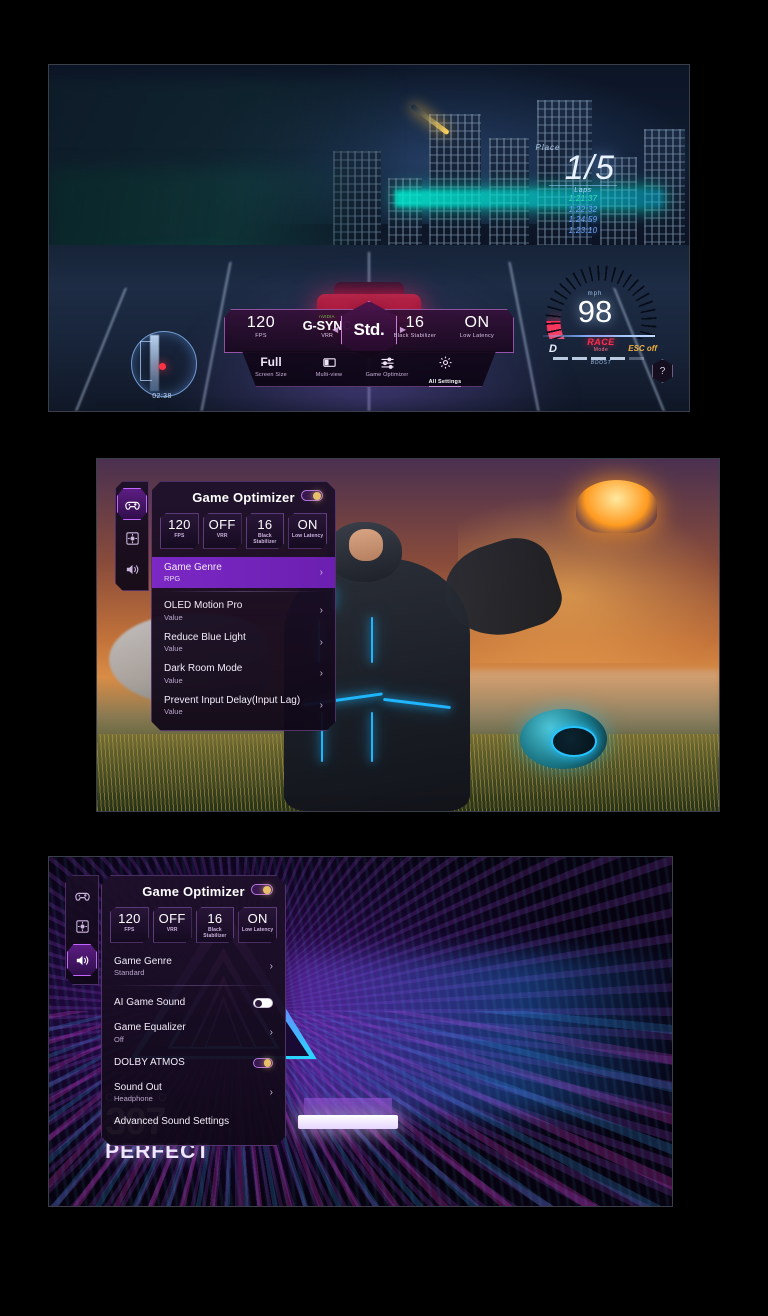 The width and height of the screenshot is (768, 1316). Describe the element at coordinates (261, 326) in the screenshot. I see `quick-stat-fps: 120 FPS` at that location.